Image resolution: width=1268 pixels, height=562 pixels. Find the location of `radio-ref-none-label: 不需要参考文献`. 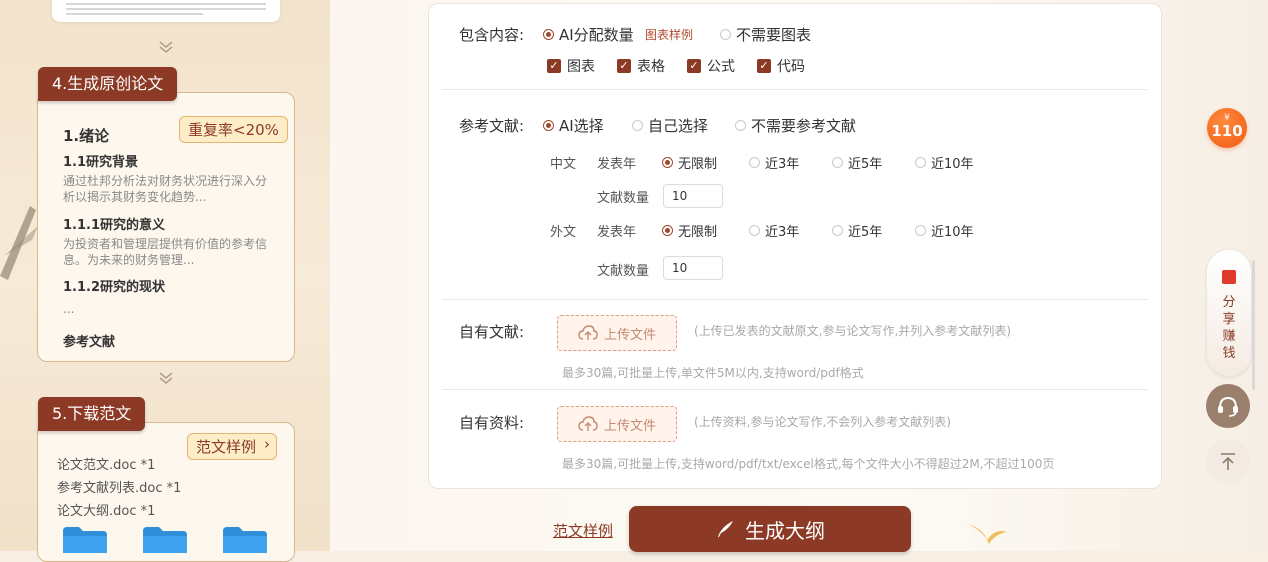

radio-ref-none-label: 不需要参考文献 is located at coordinates (804, 126).